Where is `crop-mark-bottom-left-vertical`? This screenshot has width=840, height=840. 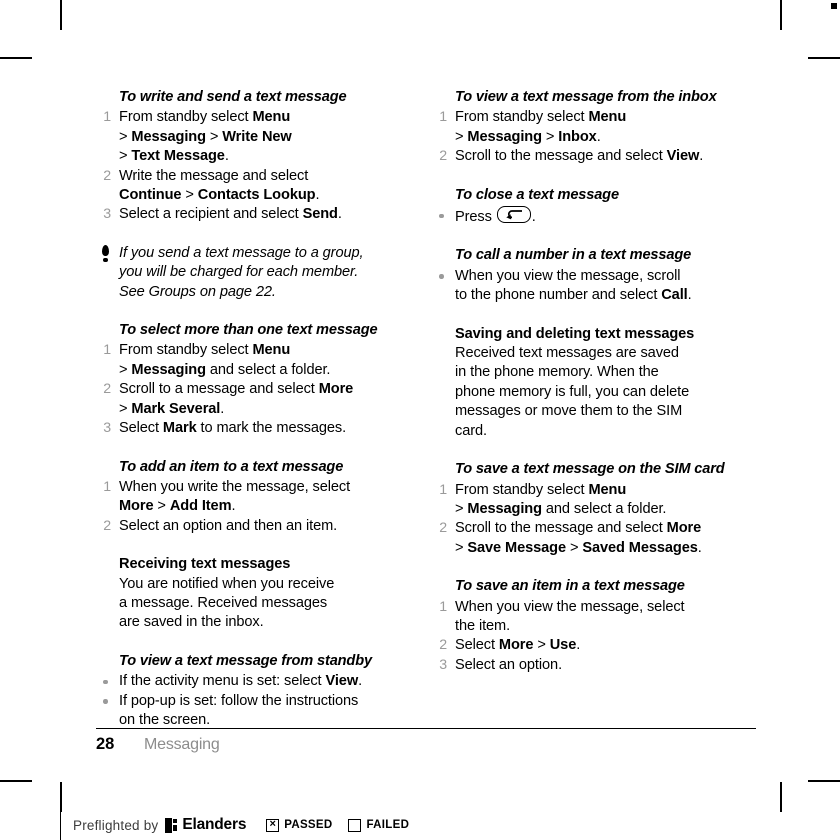
crop-mark-bottom-left-vertical is located at coordinates (61, 797).